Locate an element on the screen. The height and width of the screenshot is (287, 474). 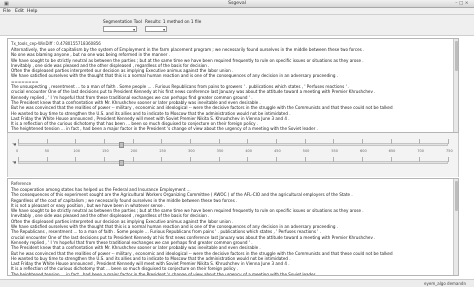
timeline-tick-label: 100 is located at coordinates (77, 151).